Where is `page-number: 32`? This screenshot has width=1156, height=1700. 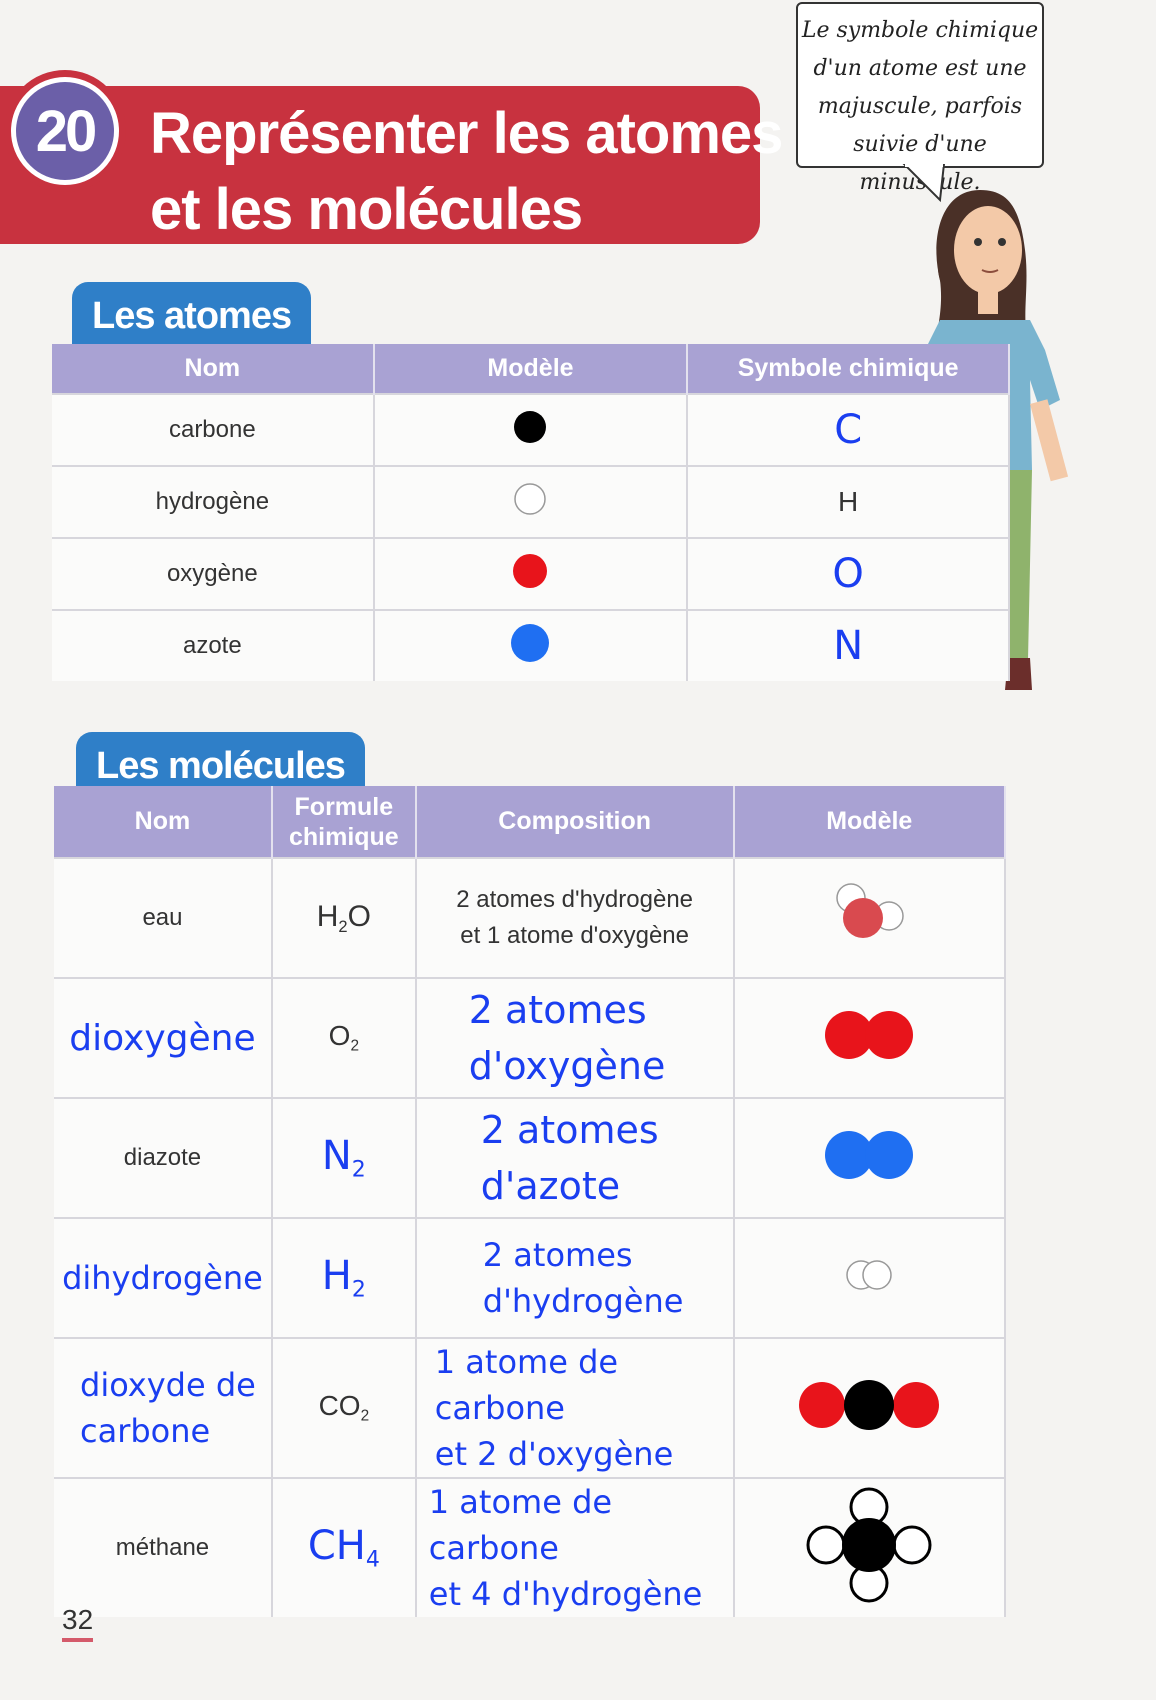 page-number: 32 is located at coordinates (78, 1623).